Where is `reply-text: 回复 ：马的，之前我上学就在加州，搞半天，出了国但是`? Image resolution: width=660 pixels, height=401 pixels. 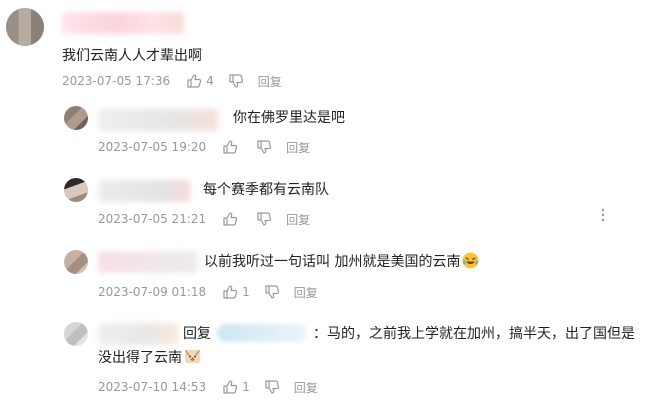
reply-text: 回复 ：马的，之前我上学就在加州，搞半天，出了国但是 is located at coordinates (409, 334).